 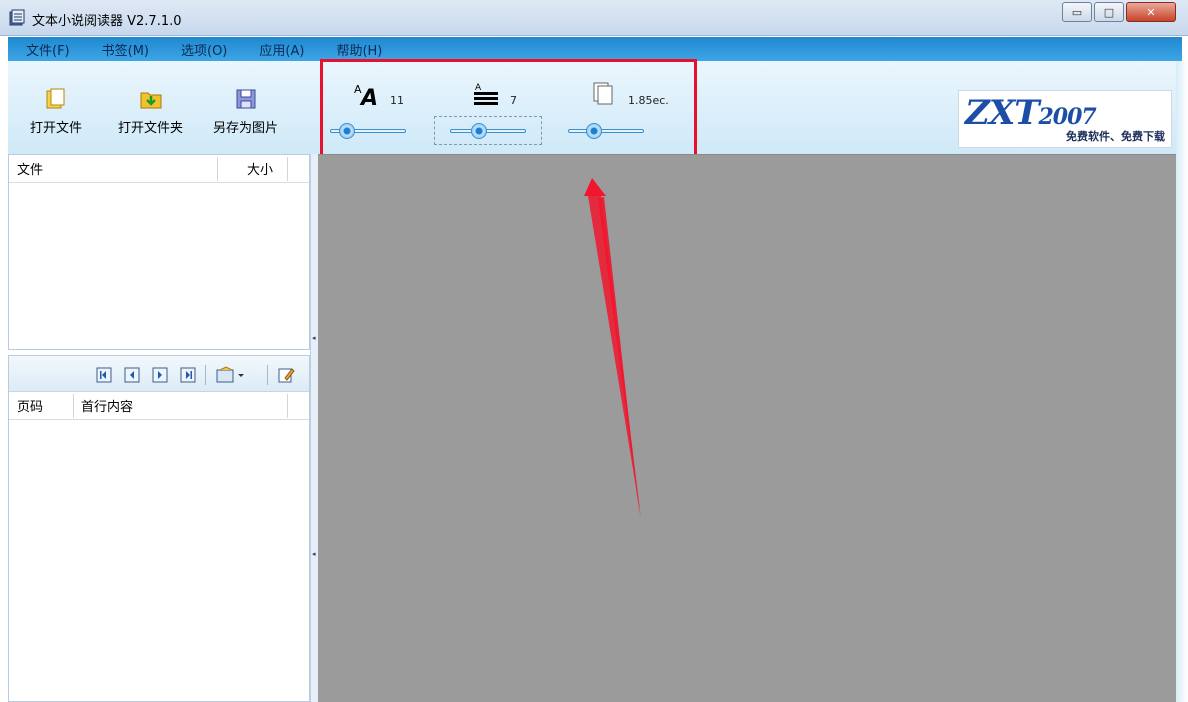 What do you see at coordinates (204, 49) in the screenshot?
I see `menu-options: 选项(O)` at bounding box center [204, 49].